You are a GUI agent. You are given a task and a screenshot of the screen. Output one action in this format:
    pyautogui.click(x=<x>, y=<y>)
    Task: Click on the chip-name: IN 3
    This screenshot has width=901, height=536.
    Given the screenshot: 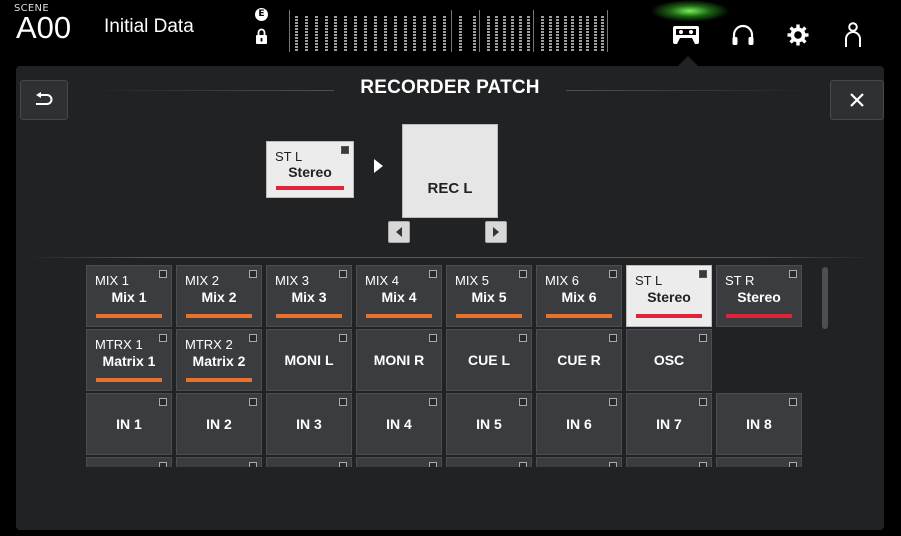 What is the action you would take?
    pyautogui.click(x=309, y=424)
    